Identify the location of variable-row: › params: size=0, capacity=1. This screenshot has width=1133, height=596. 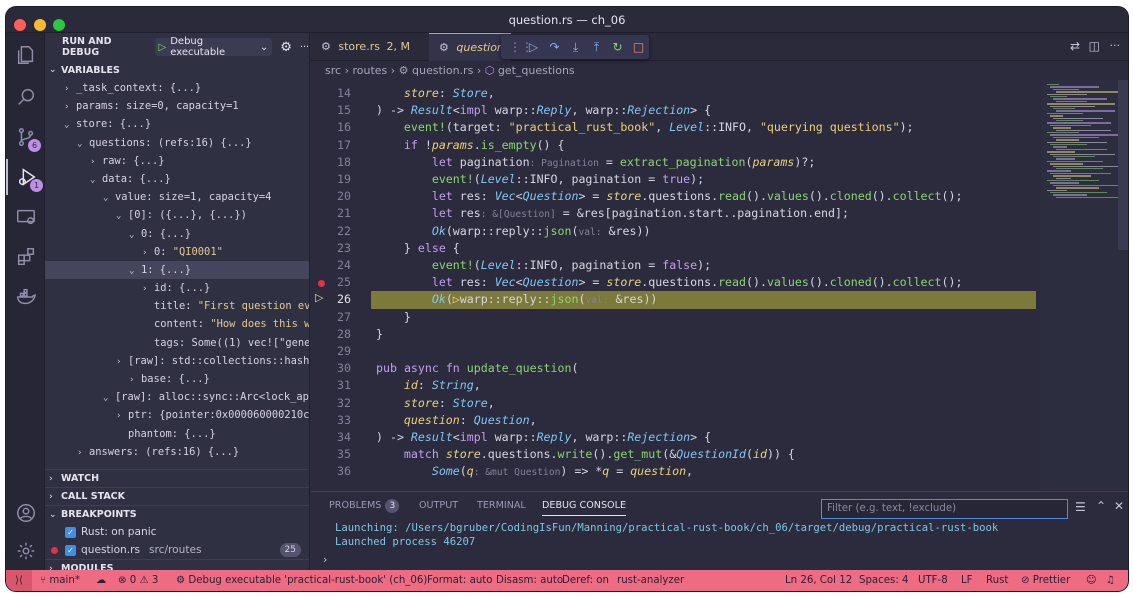
(177, 106).